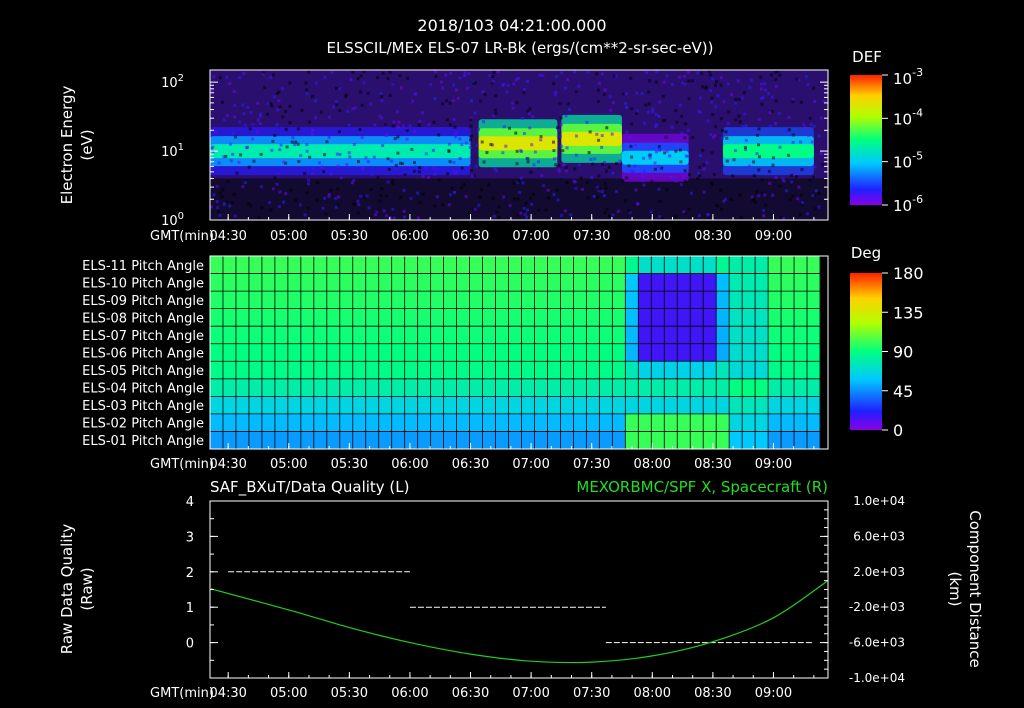  What do you see at coordinates (917, 112) in the screenshot?
I see `def-tick-exponent: -4` at bounding box center [917, 112].